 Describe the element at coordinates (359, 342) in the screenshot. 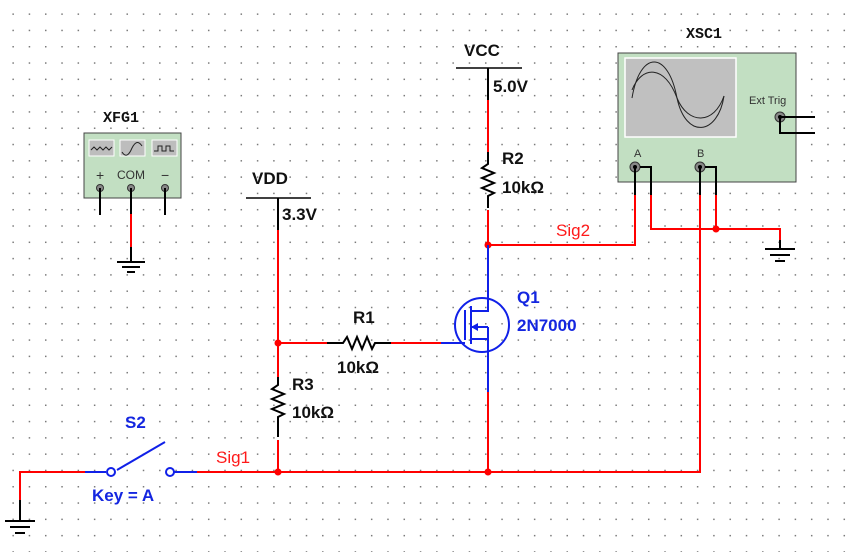

I see `resistor-r1: R1 10kΩ` at that location.